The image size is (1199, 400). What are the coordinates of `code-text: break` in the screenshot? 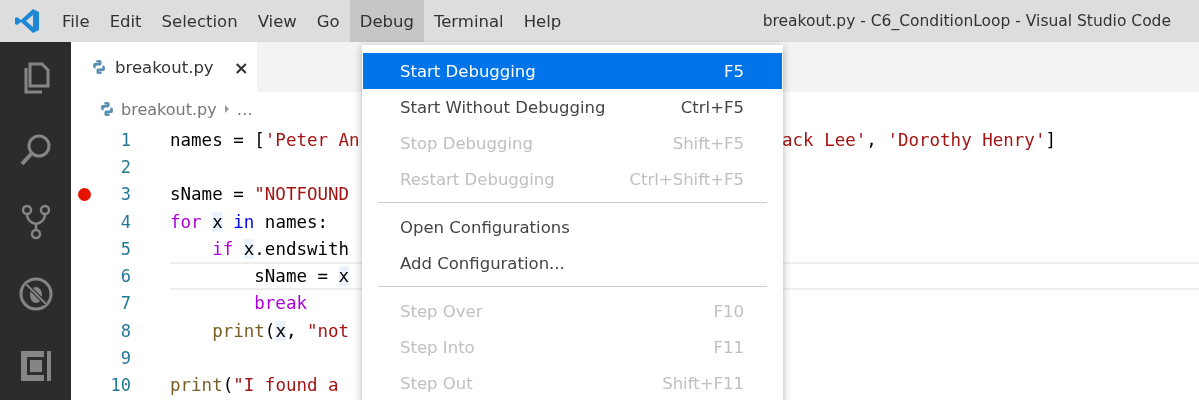 It's located at (280, 303).